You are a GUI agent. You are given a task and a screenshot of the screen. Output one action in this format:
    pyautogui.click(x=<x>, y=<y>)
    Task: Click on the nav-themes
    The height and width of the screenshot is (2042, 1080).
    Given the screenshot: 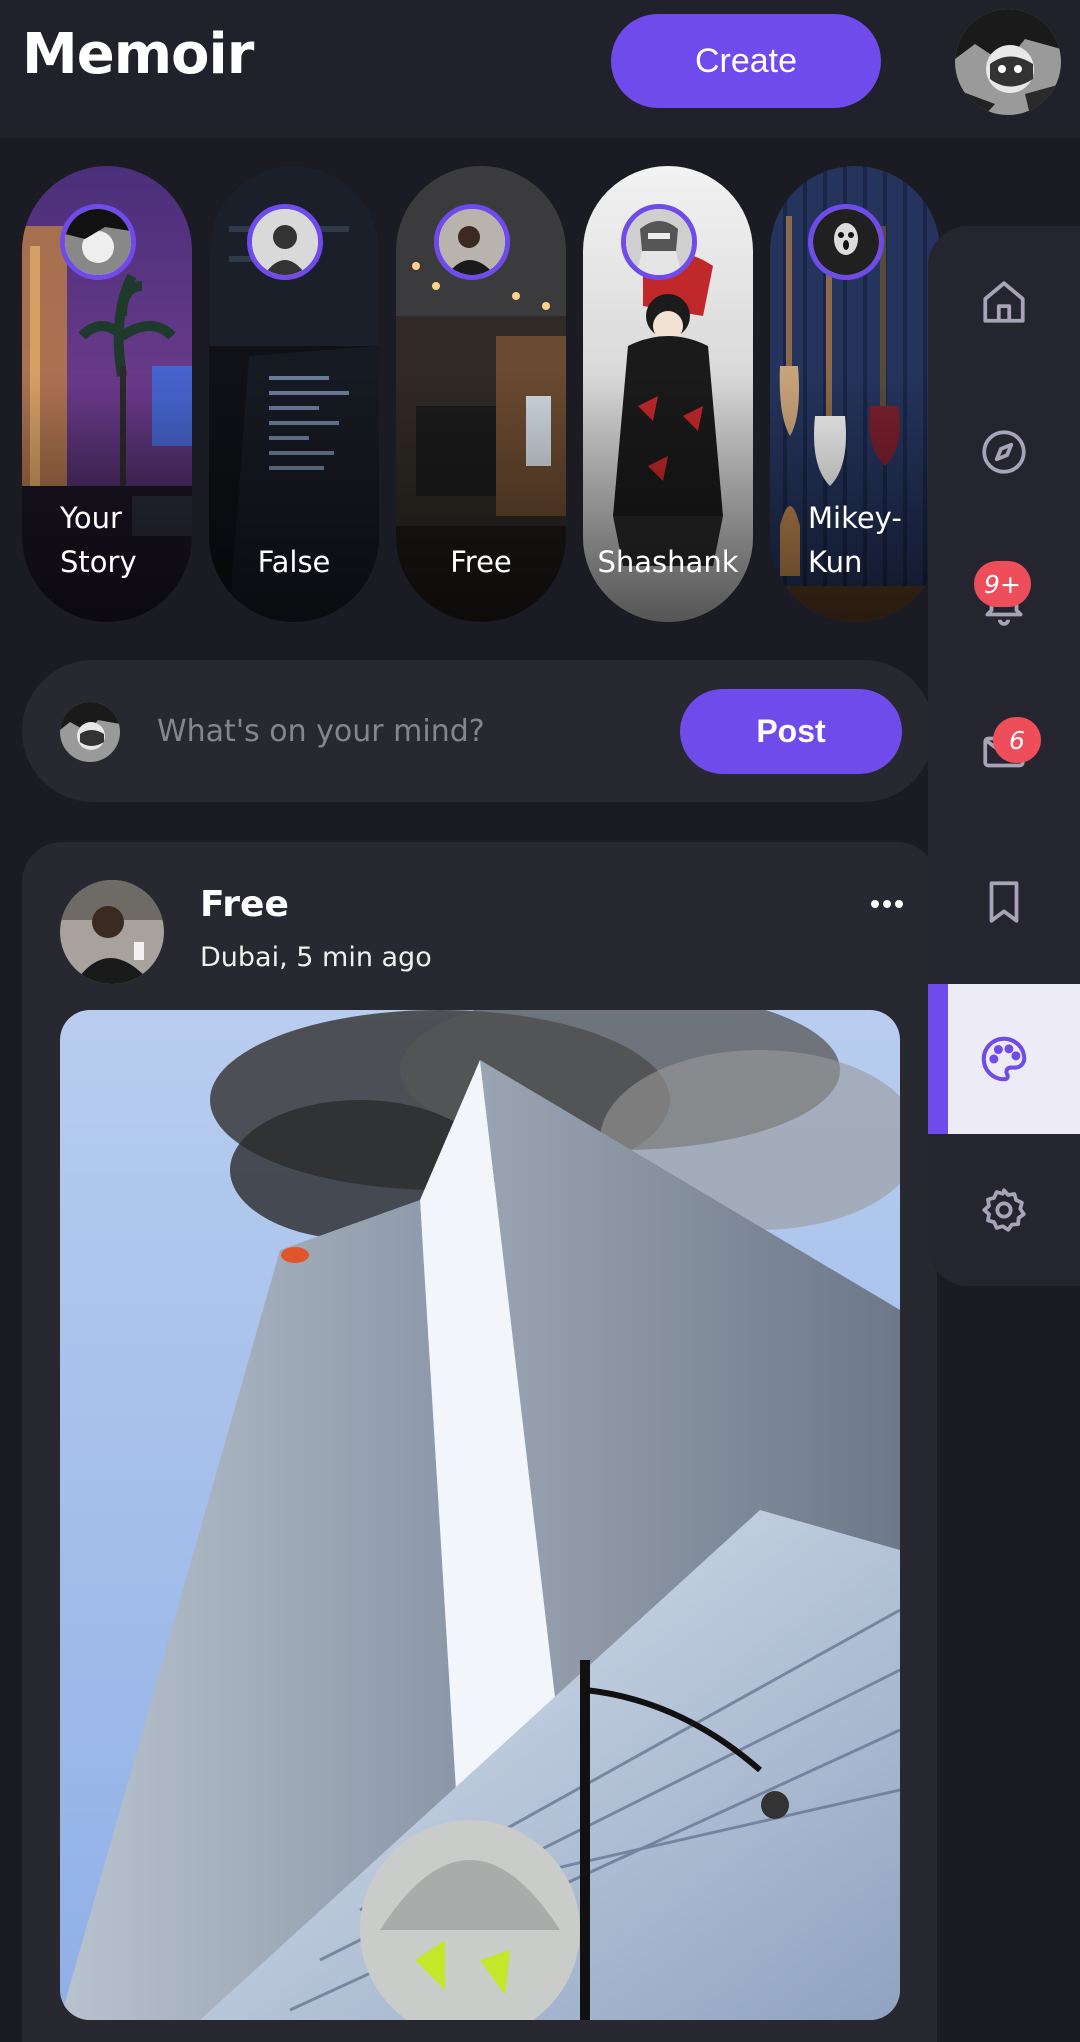 What is the action you would take?
    pyautogui.click(x=1004, y=1059)
    